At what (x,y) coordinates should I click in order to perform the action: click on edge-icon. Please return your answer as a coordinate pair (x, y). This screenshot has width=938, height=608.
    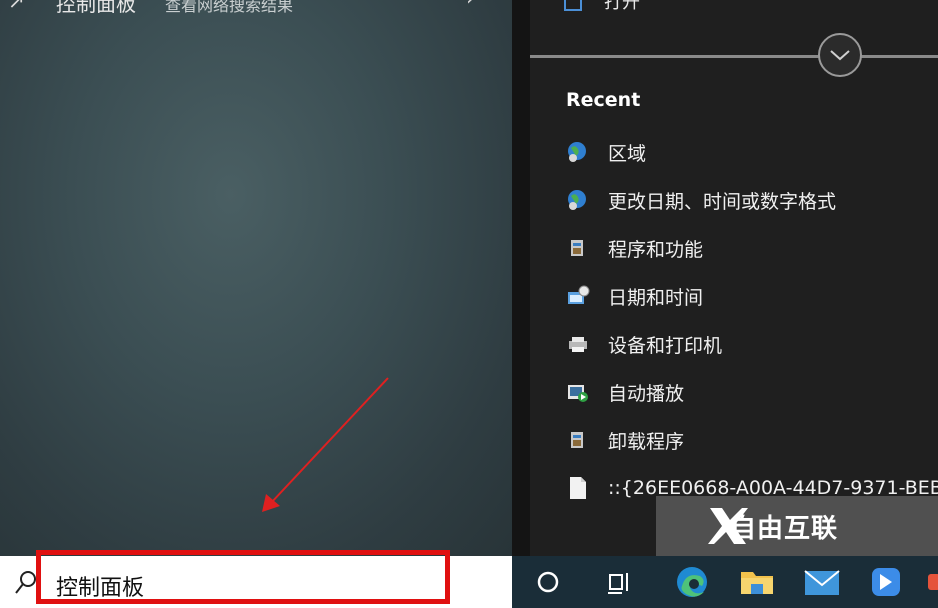
    Looking at the image, I should click on (692, 582).